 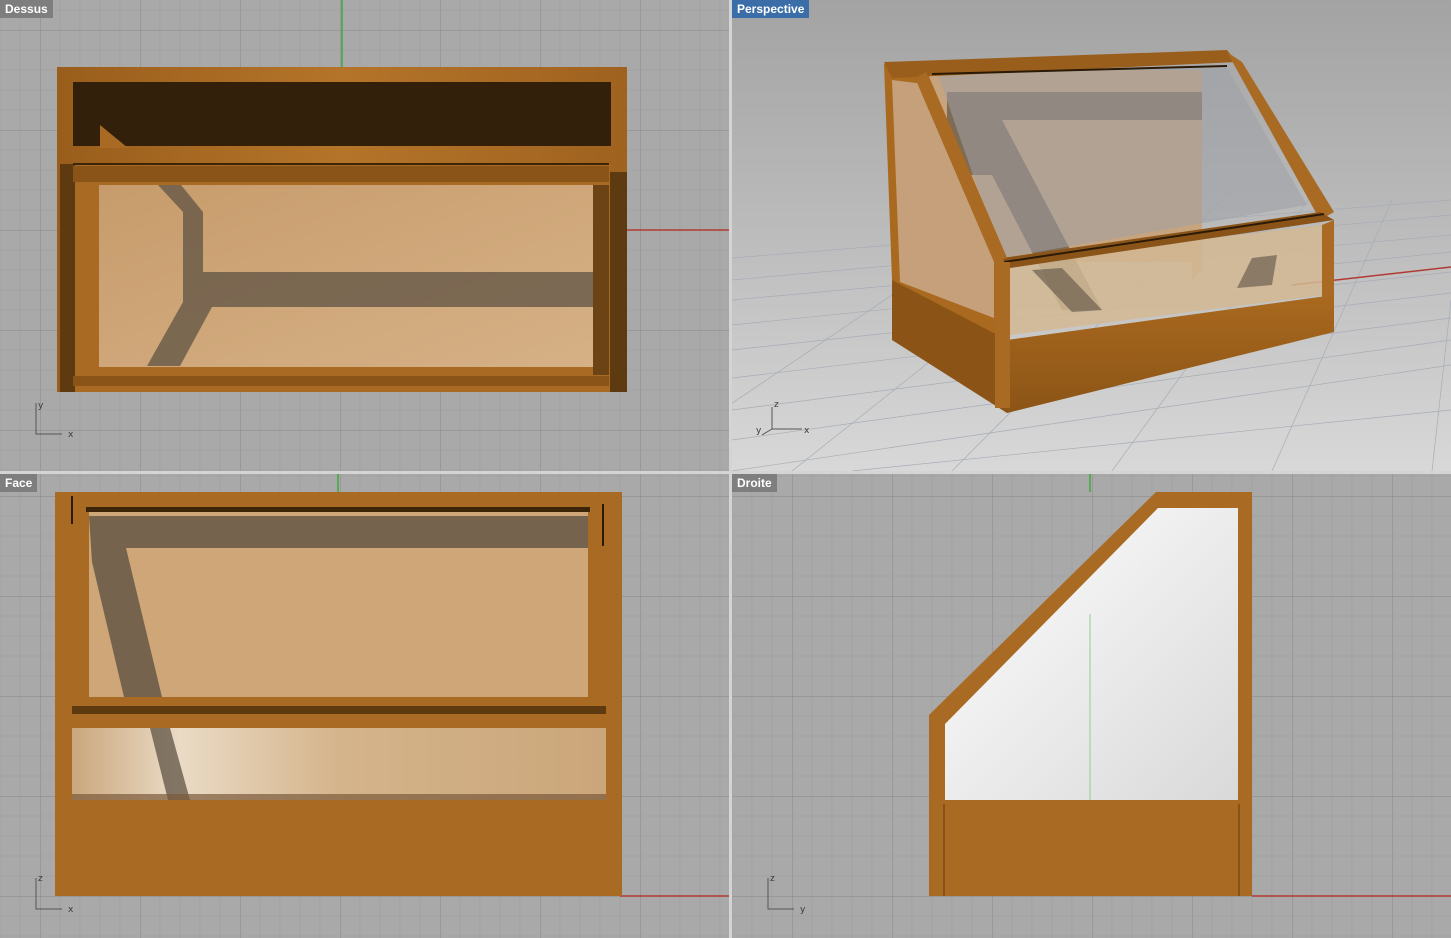 I want to click on viewport-label-top: Dessus, so click(x=26, y=9).